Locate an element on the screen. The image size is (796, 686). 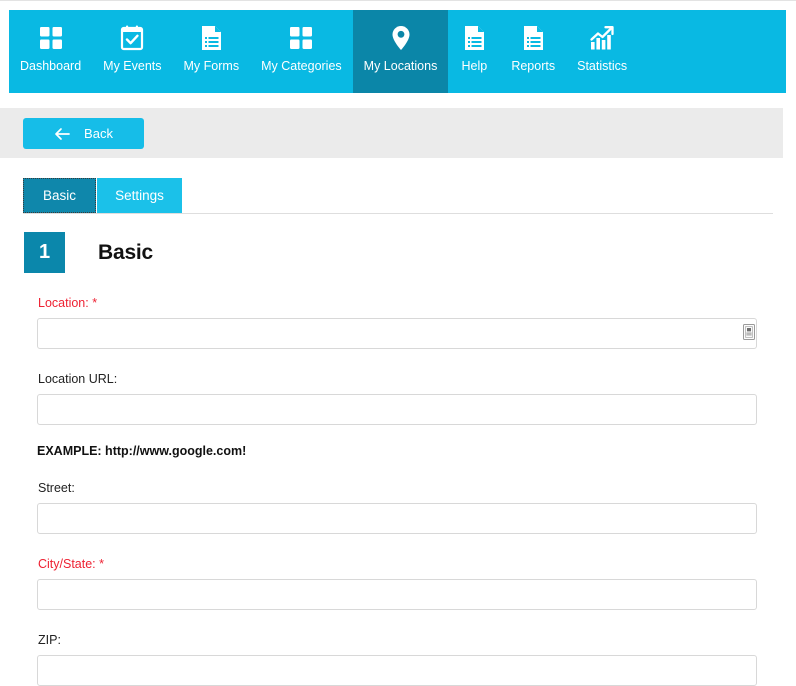
field-label-location-url: Location URL: is located at coordinates (78, 379).